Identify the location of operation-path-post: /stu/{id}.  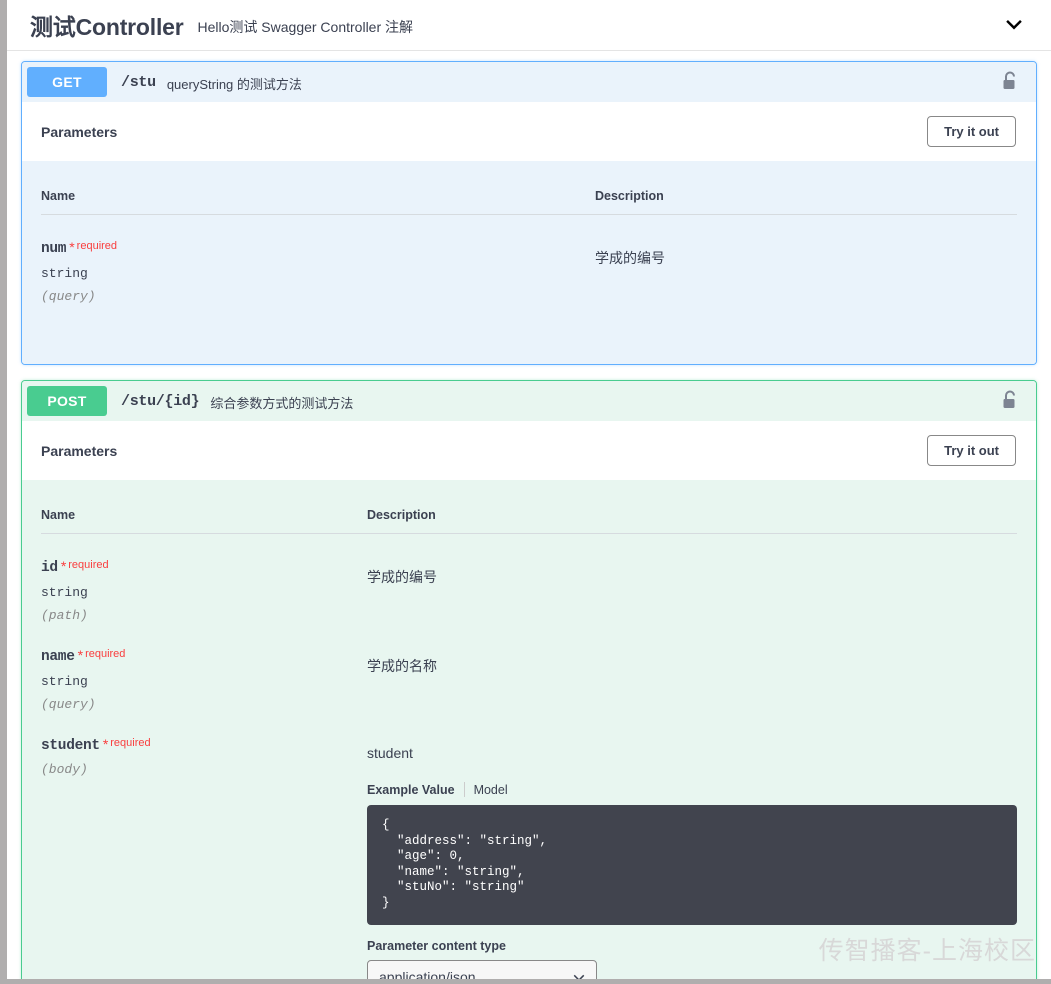
(160, 401).